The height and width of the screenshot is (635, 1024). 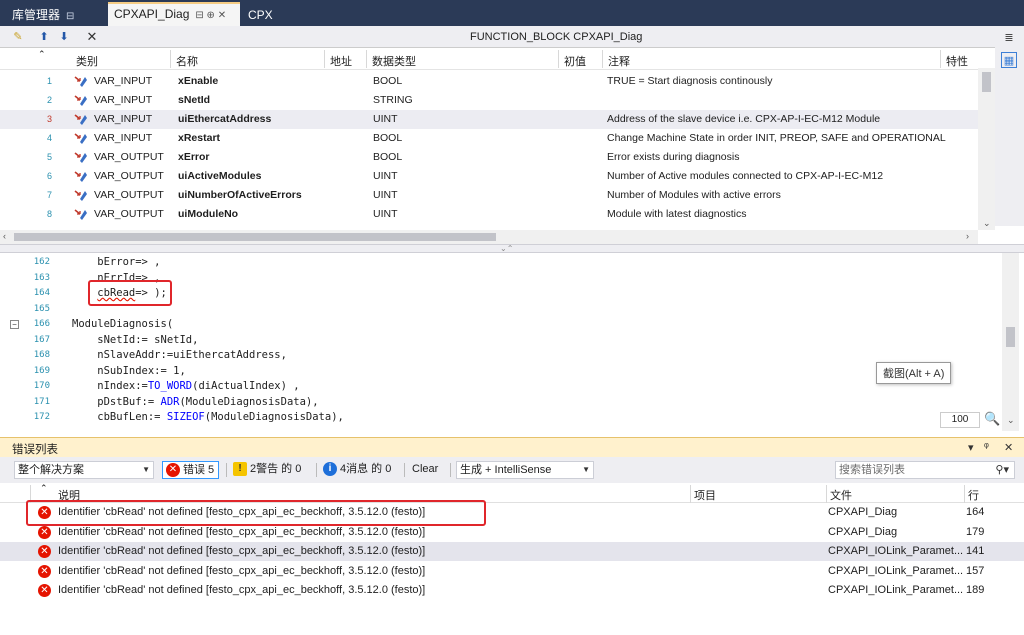 What do you see at coordinates (575, 61) in the screenshot?
I see `column-header: 初值` at bounding box center [575, 61].